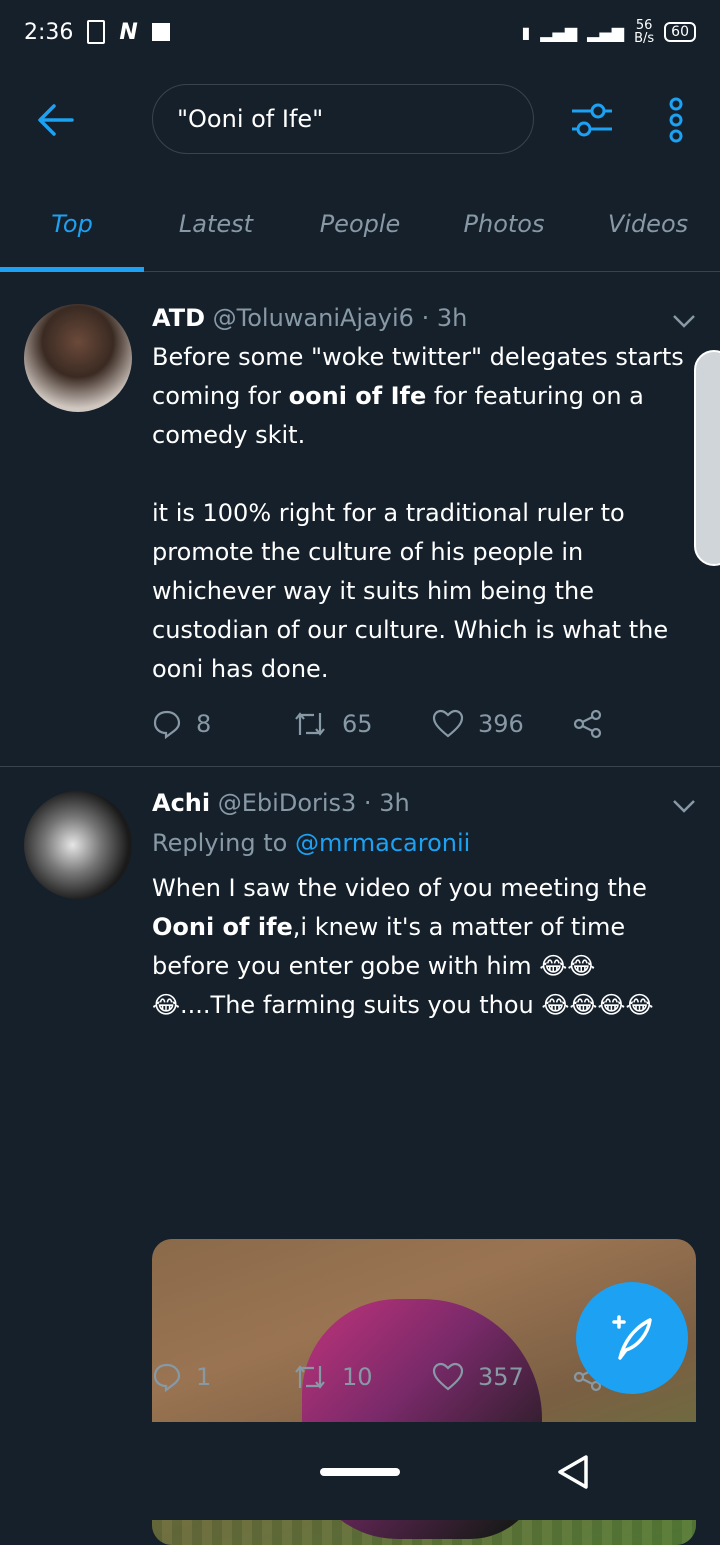 This screenshot has width=720, height=1545. I want to click on search-header: "Ooni of Ife", so click(360, 120).